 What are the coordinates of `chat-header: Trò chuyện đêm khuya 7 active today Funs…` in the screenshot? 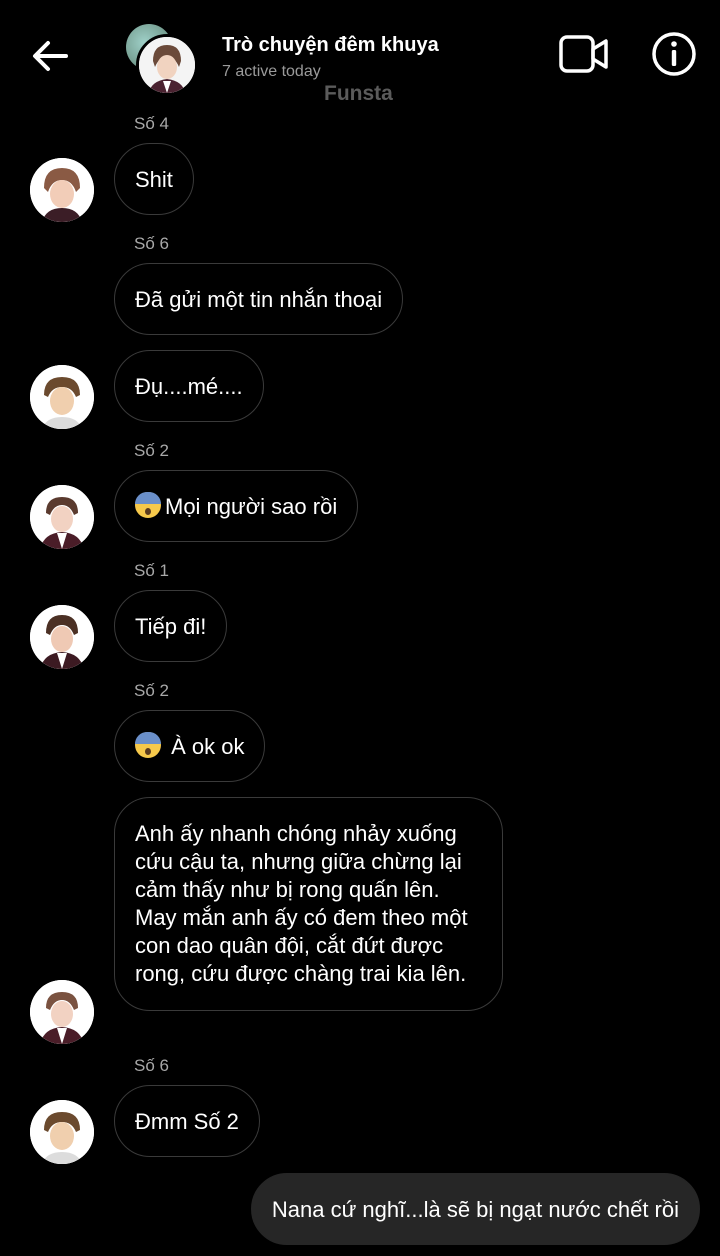 It's located at (360, 55).